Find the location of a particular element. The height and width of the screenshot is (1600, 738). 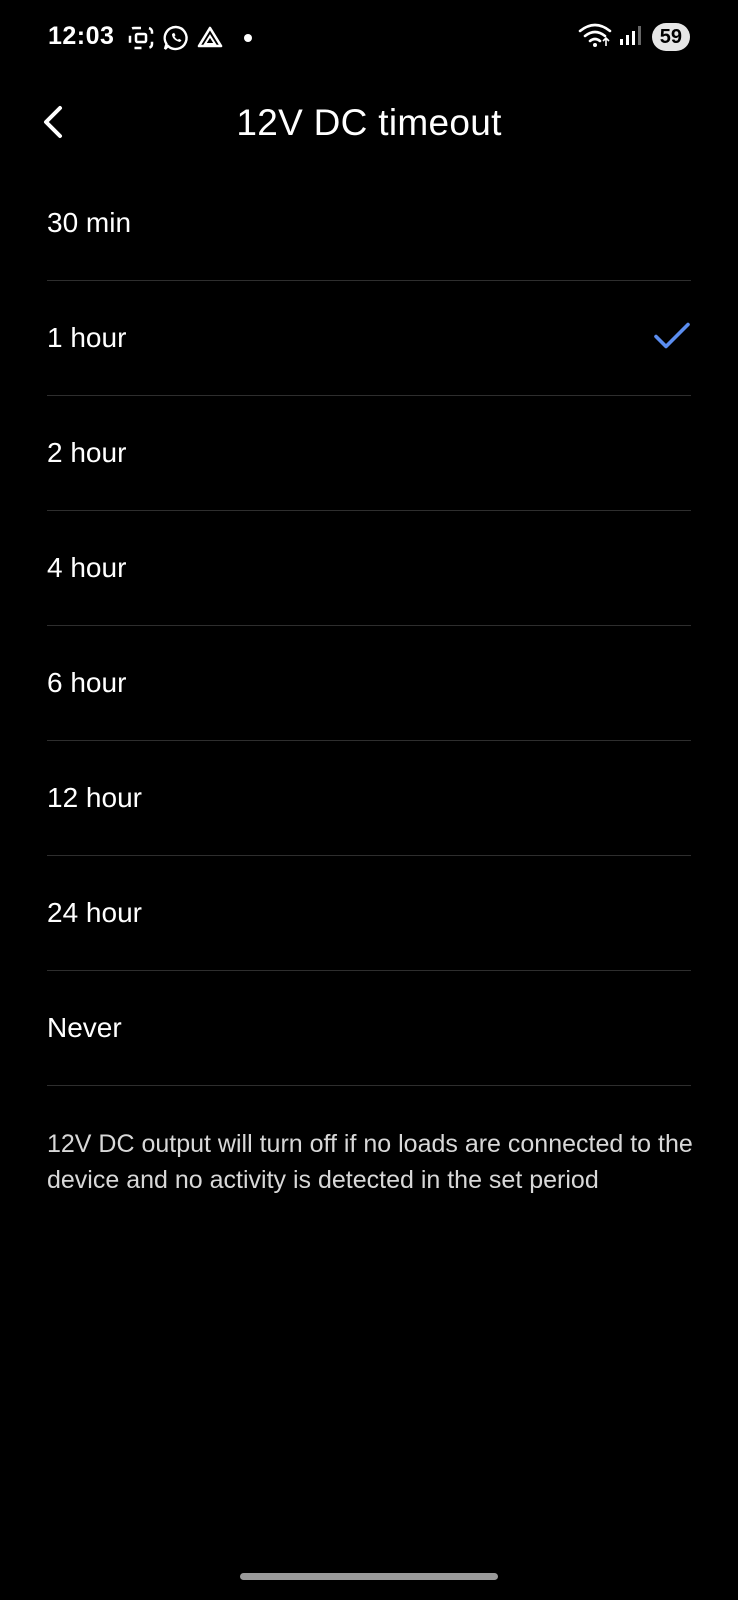

page-title: 12V DC timeout is located at coordinates (369, 122).